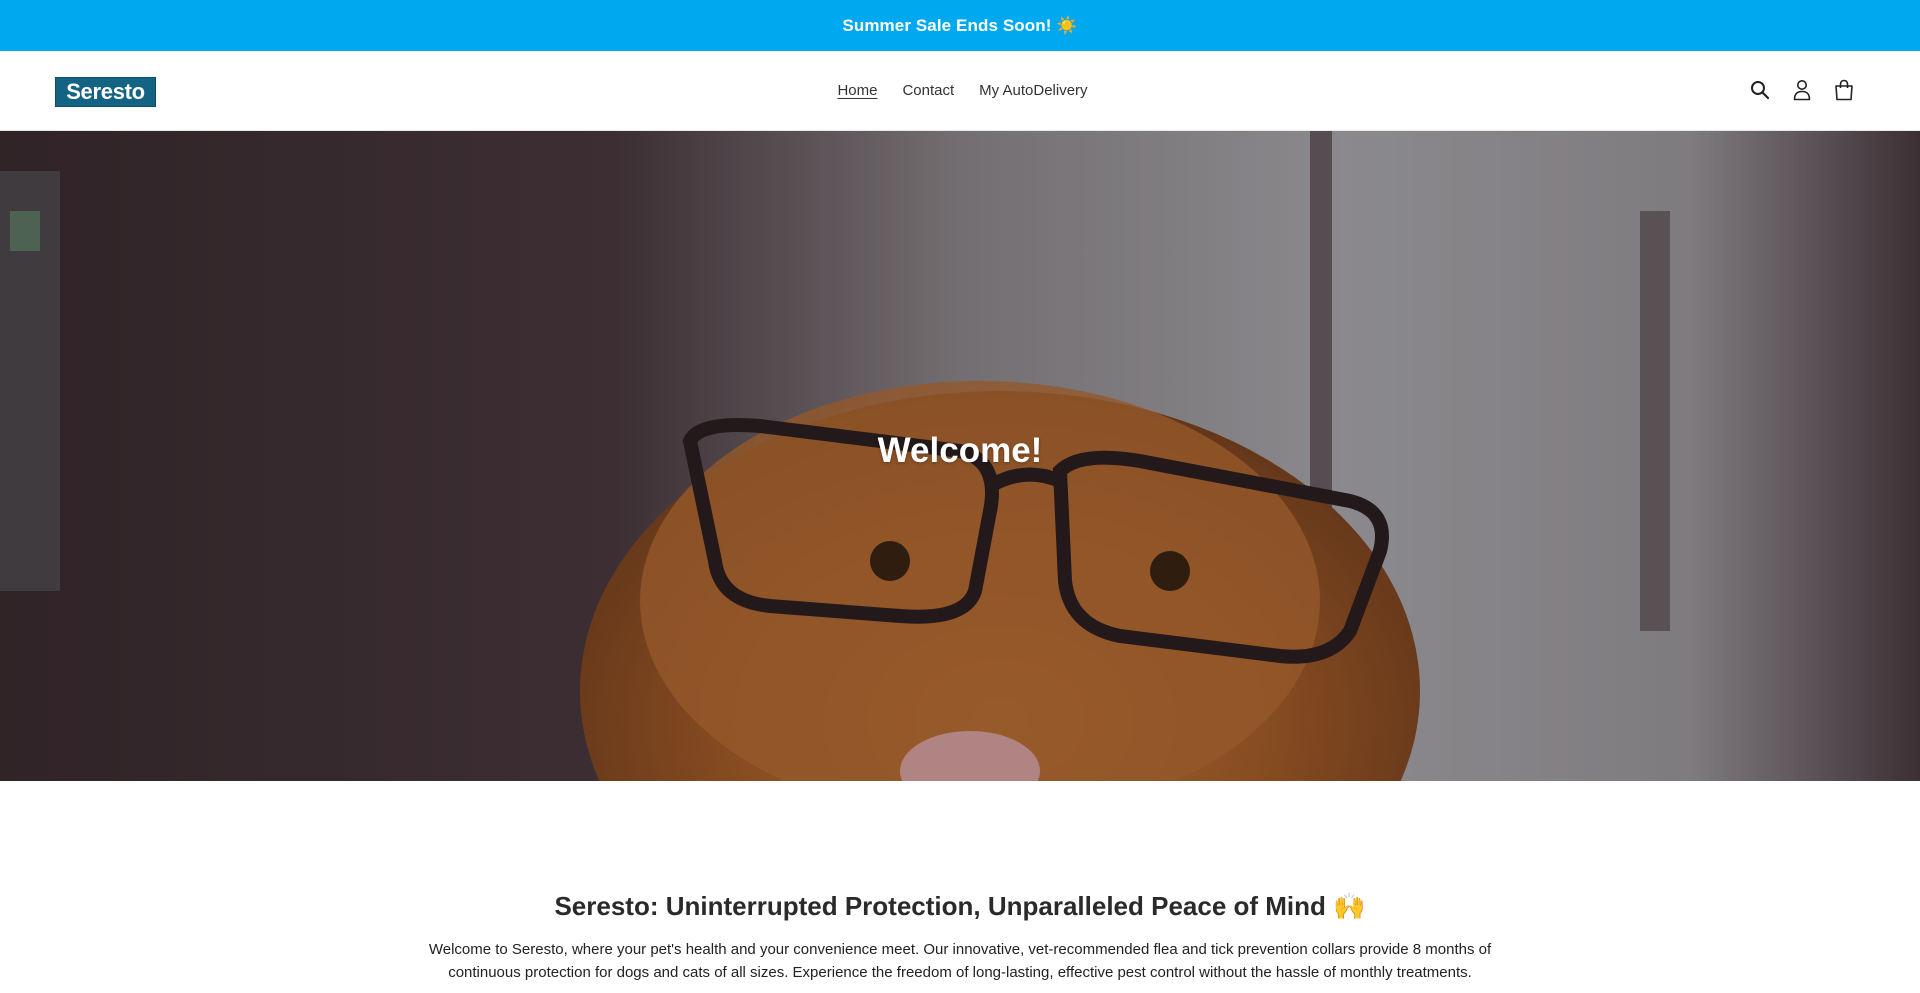 Image resolution: width=1920 pixels, height=993 pixels. I want to click on search-icon, so click(1760, 90).